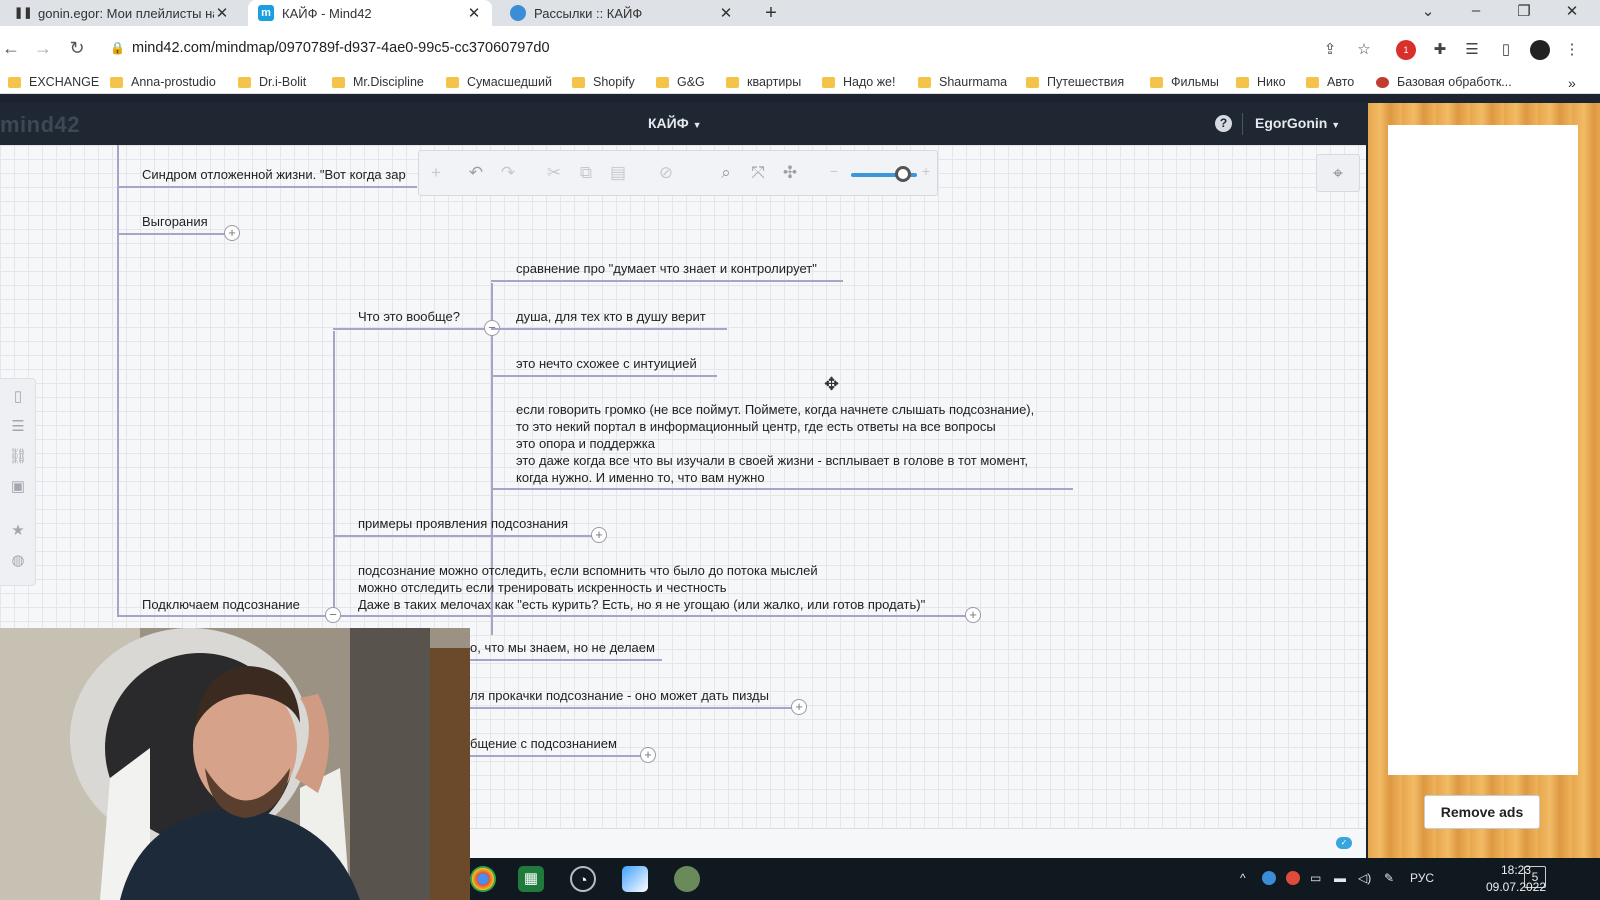 This screenshot has height=900, width=1600. Describe the element at coordinates (40, 125) in the screenshot. I see `app-logo: mind42` at that location.